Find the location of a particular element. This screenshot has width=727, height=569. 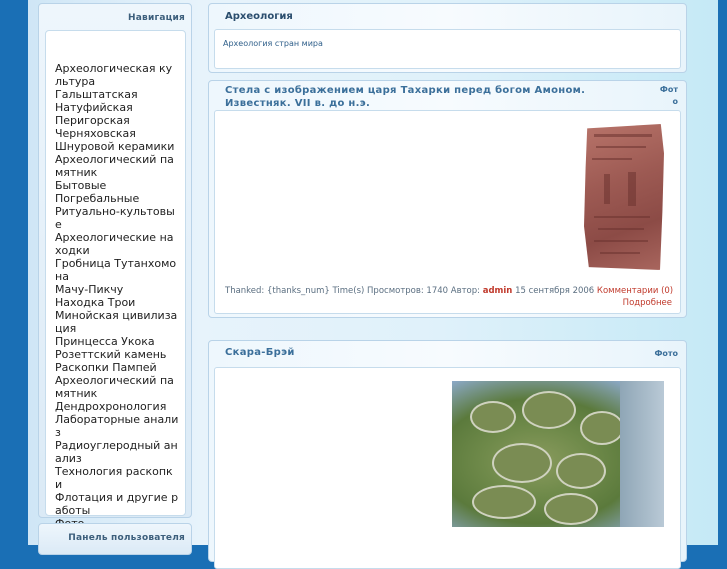

nav-item: Перигорская is located at coordinates (117, 120).